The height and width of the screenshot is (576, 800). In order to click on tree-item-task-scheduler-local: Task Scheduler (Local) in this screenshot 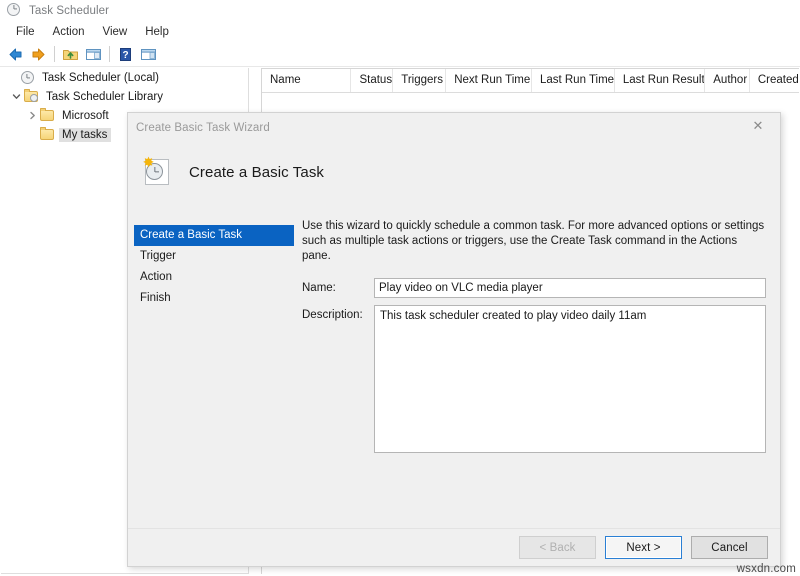, I will do `click(124, 77)`.